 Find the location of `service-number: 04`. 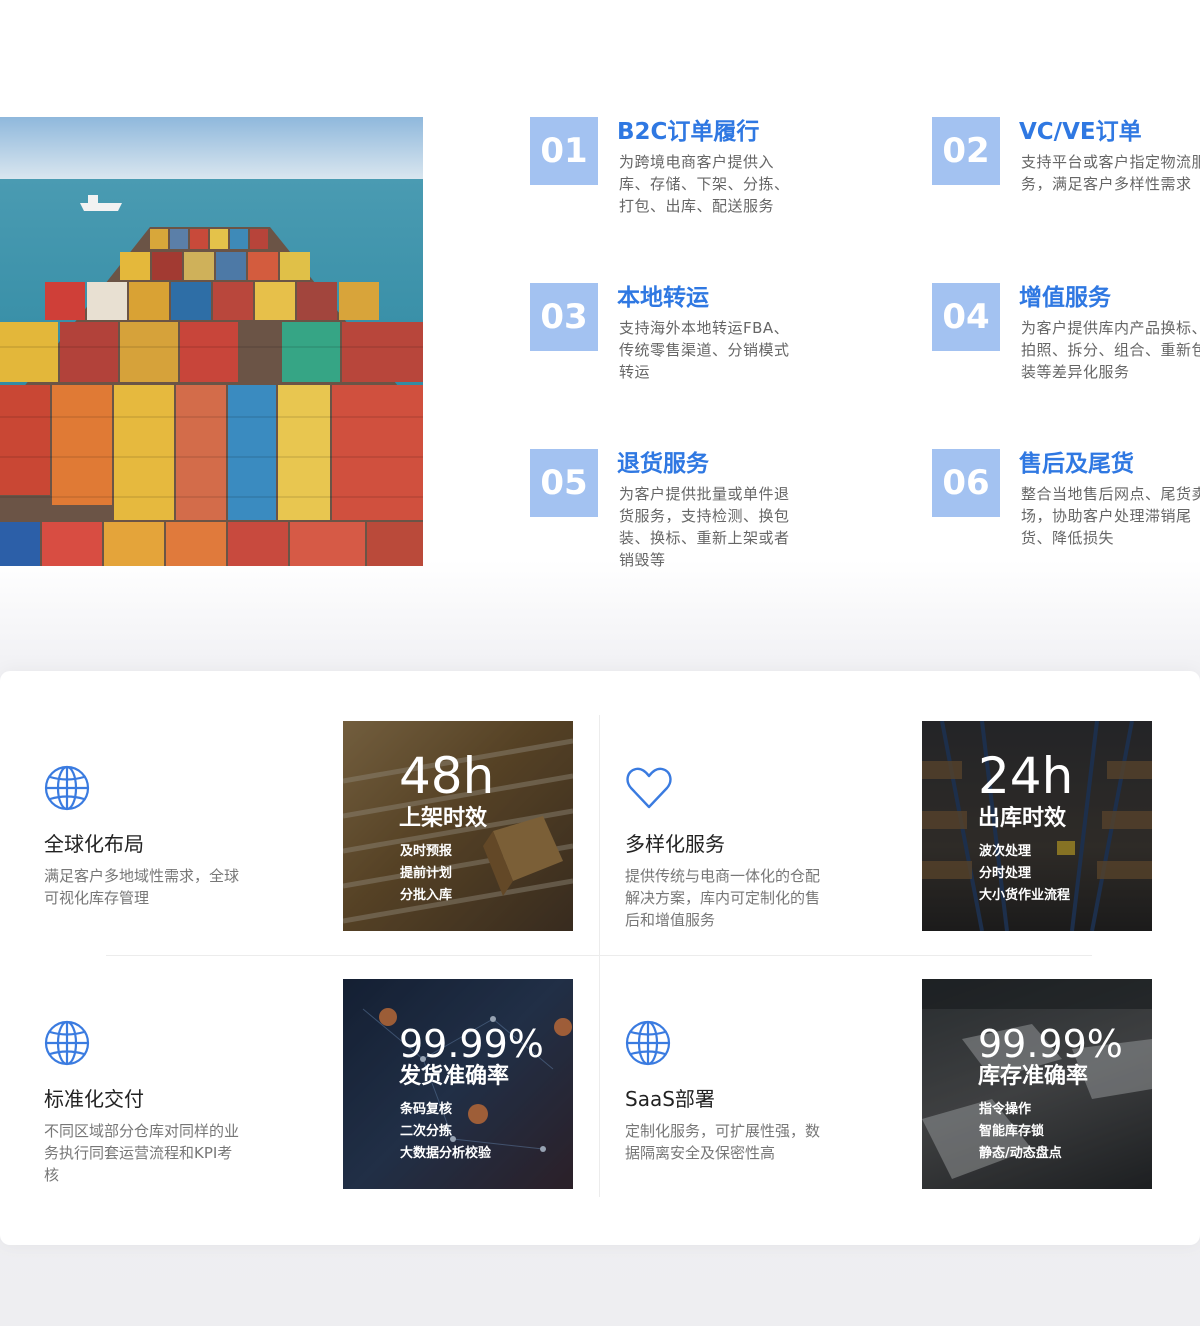

service-number: 04 is located at coordinates (966, 317).